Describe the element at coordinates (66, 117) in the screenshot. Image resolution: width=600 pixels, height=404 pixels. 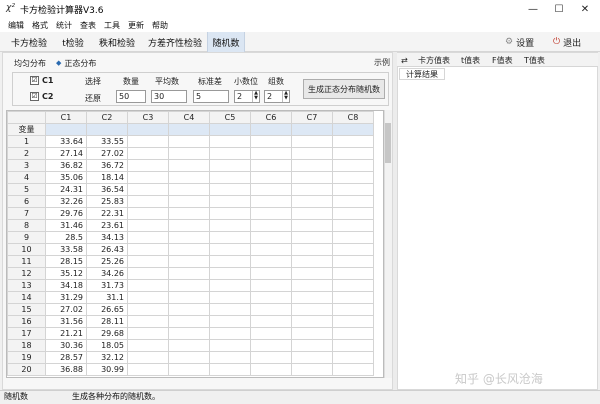
I see `column-header: C1` at that location.